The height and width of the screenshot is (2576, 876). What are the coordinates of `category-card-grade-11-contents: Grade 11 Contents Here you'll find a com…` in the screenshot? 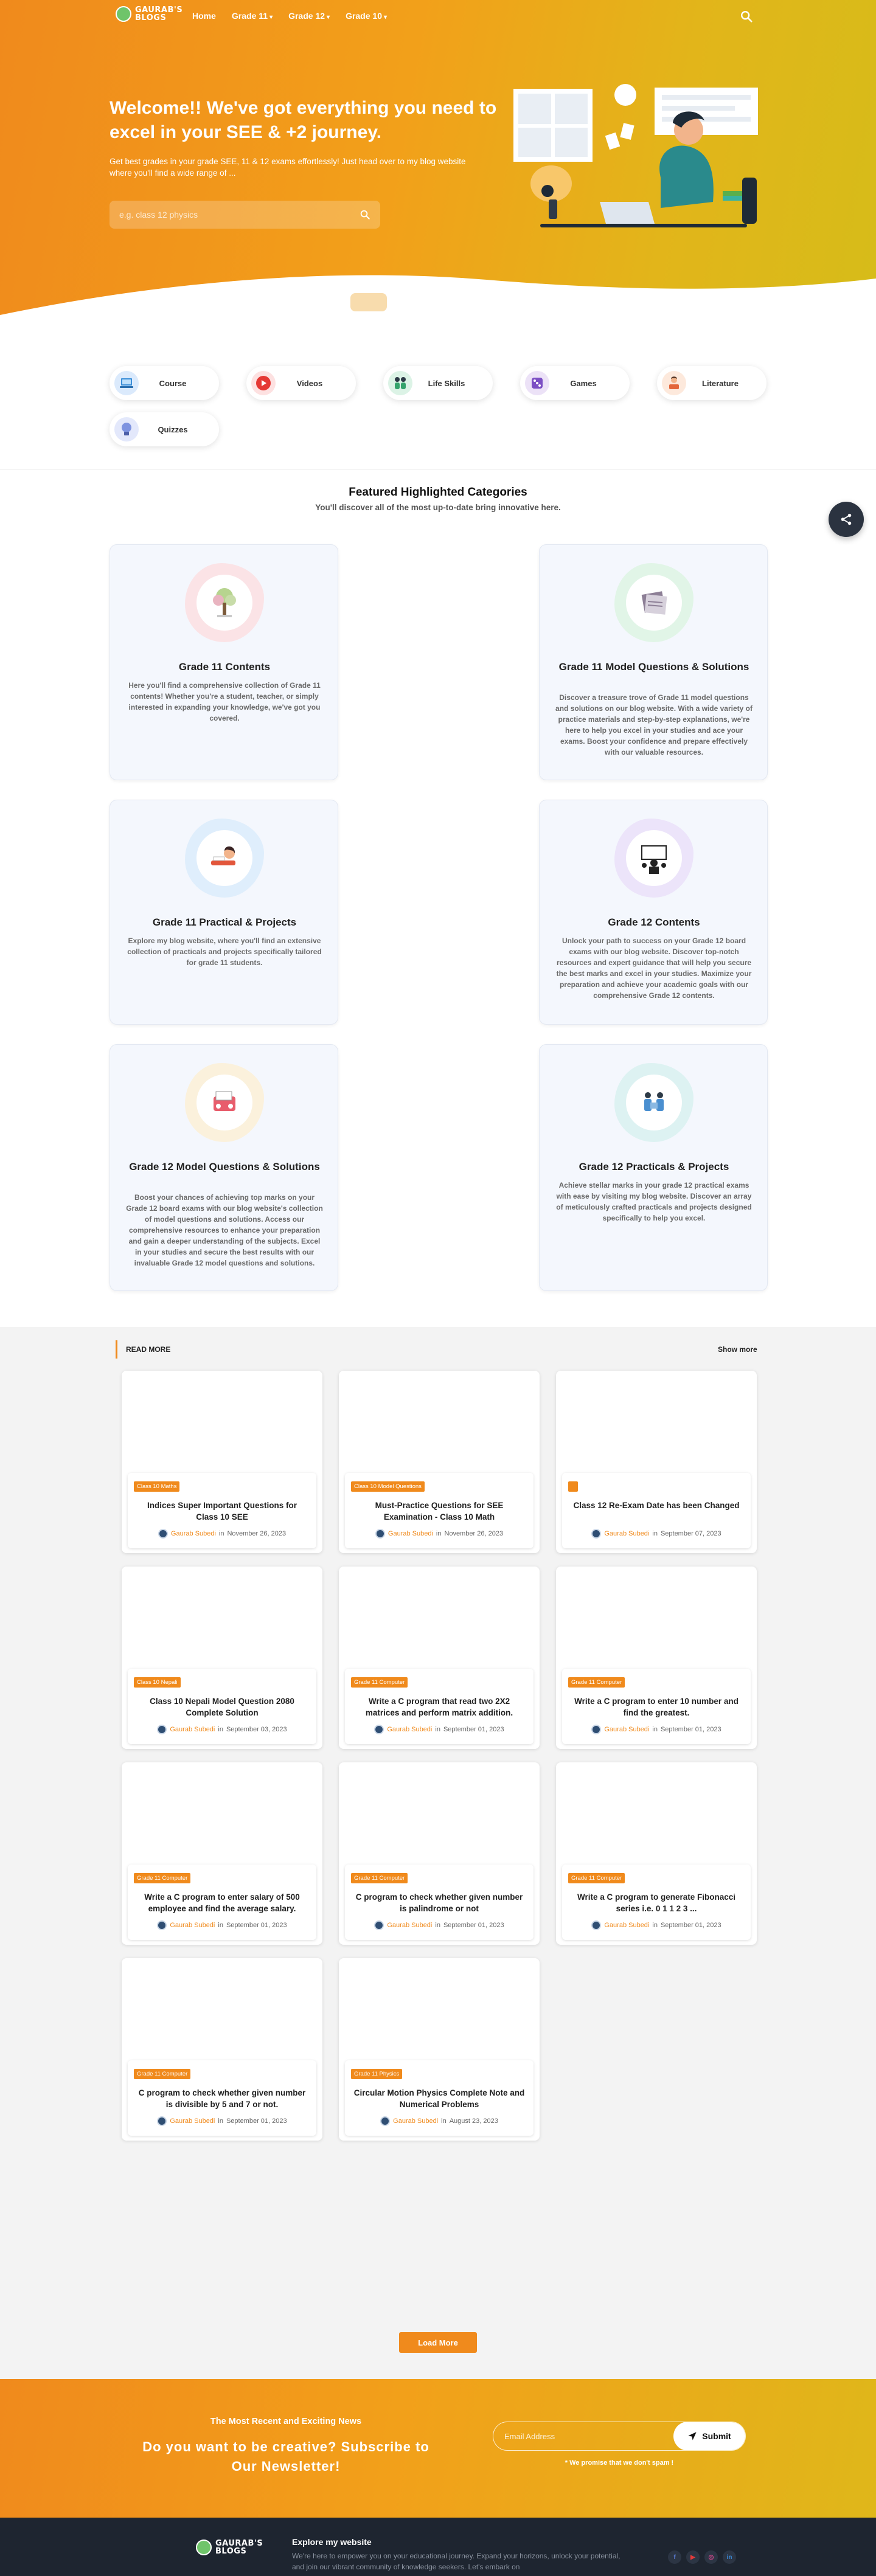 It's located at (223, 662).